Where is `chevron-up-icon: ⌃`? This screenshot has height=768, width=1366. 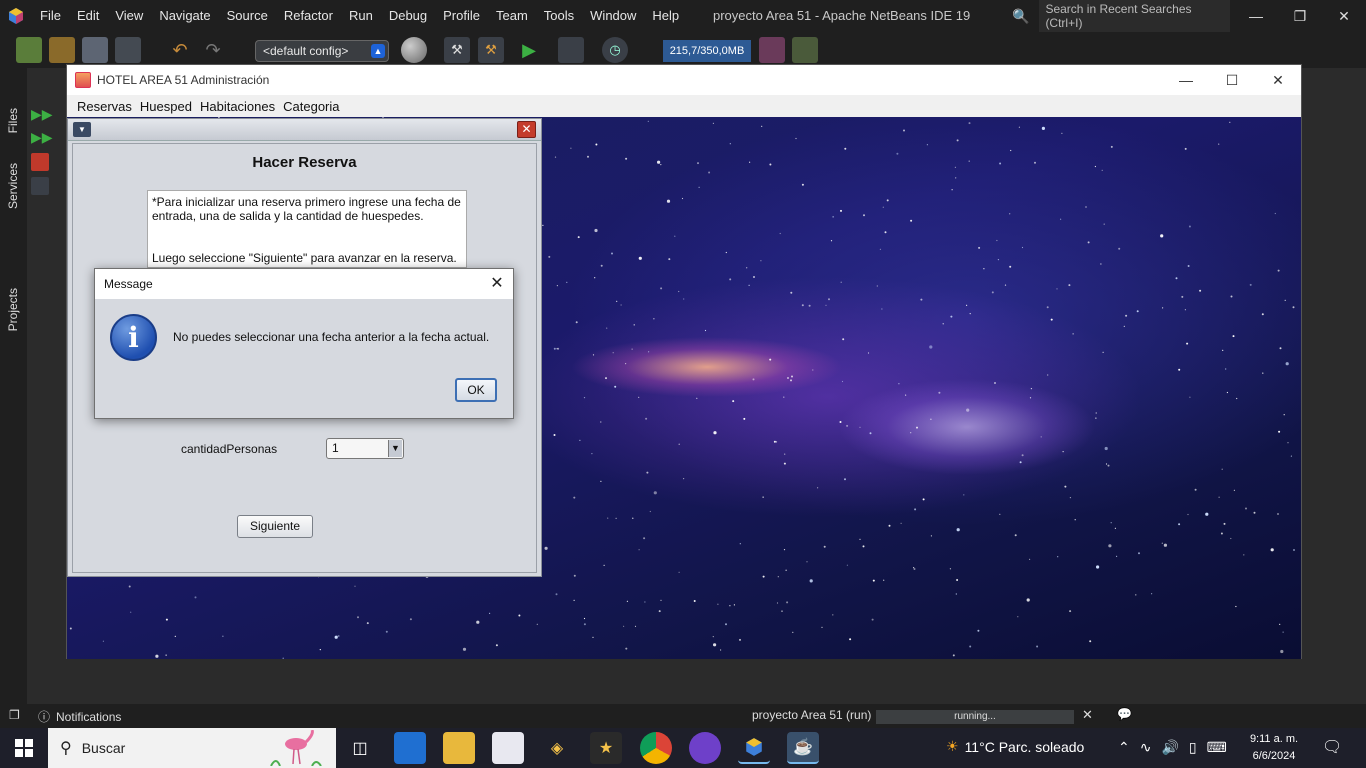
chevron-up-icon: ⌃ is located at coordinates (1124, 747).